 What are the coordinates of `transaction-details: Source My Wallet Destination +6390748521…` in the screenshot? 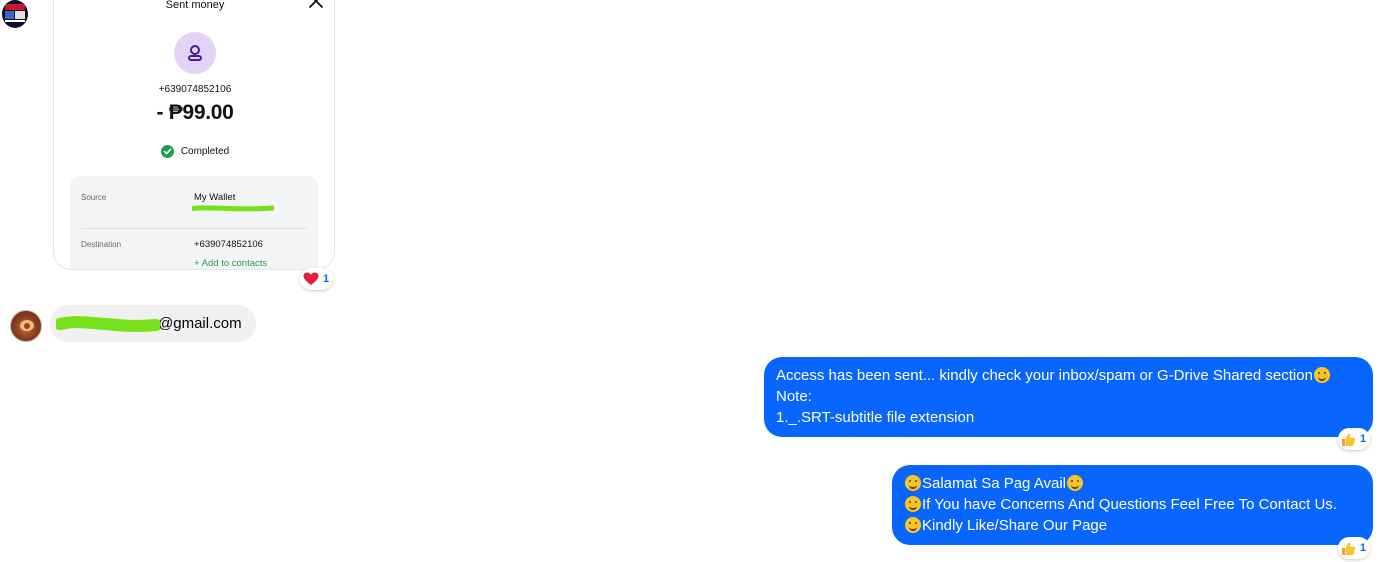 It's located at (194, 222).